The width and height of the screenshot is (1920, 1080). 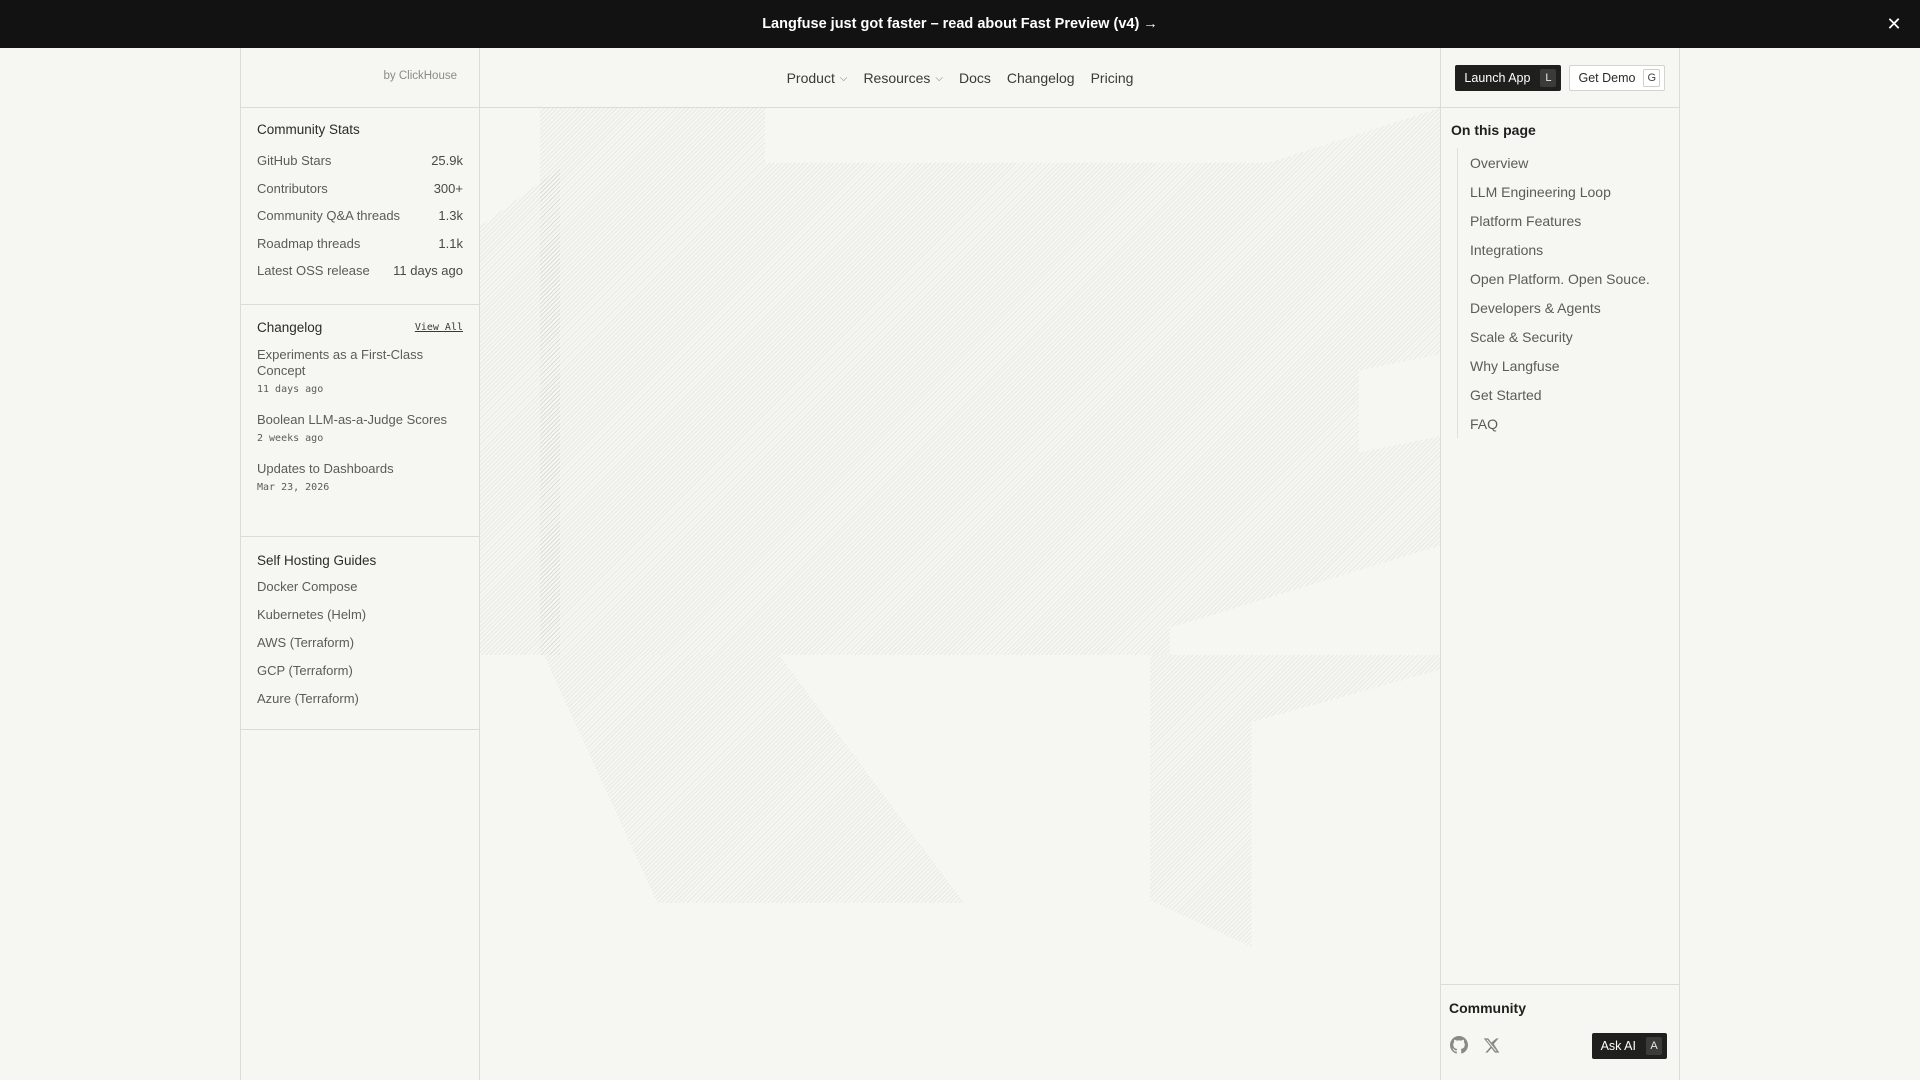 What do you see at coordinates (340, 362) in the screenshot?
I see `changelog-title: Experiments as a First-Class Concept` at bounding box center [340, 362].